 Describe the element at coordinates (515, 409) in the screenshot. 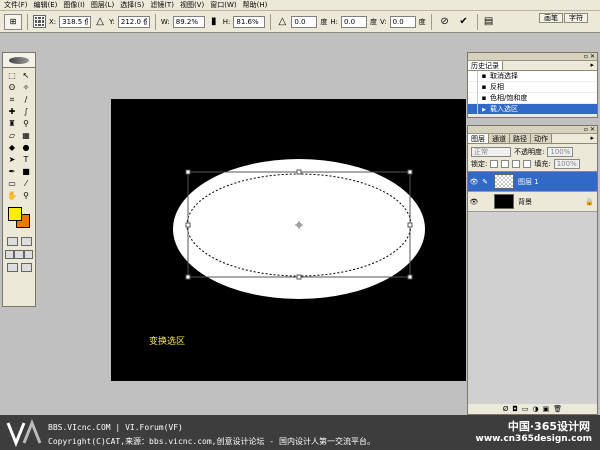

I see `layer-mask-icon: ◘` at that location.